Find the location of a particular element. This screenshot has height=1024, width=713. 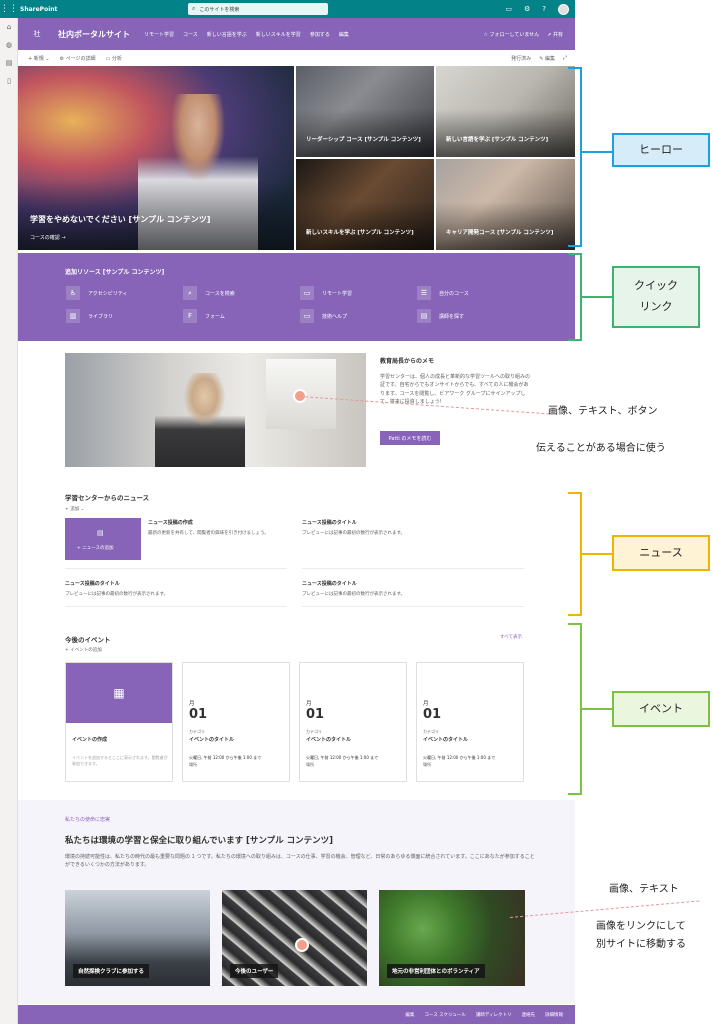

edit-label: 編集 is located at coordinates (549, 58).